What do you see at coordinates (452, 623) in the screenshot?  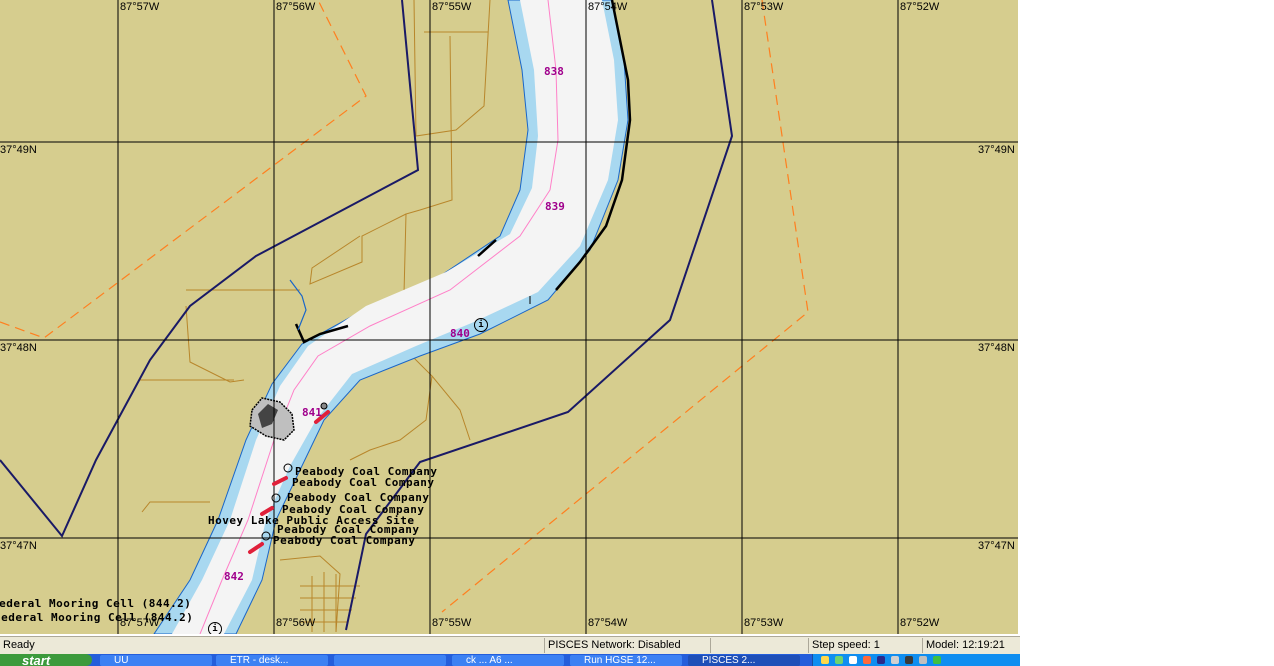 I see `lon-label-bottom: 87°55W` at bounding box center [452, 623].